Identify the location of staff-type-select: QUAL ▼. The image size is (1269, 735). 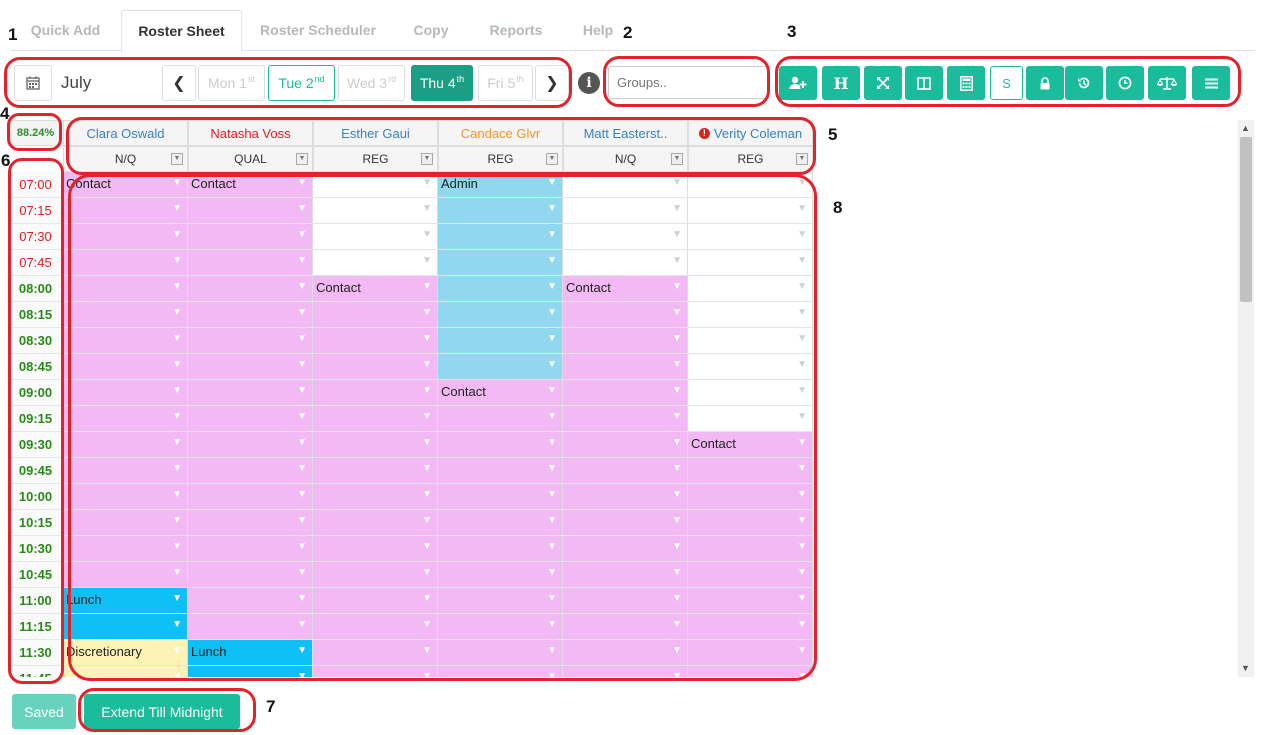
(250, 159).